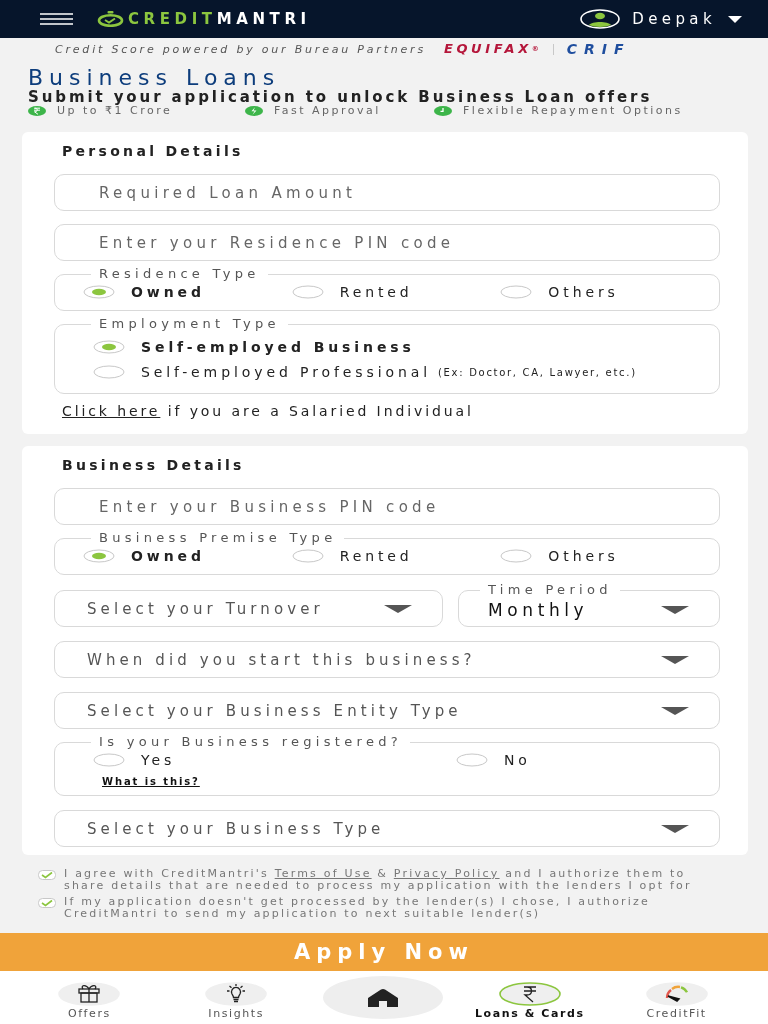 The height and width of the screenshot is (1024, 768). I want to click on menu-icon, so click(56, 19).